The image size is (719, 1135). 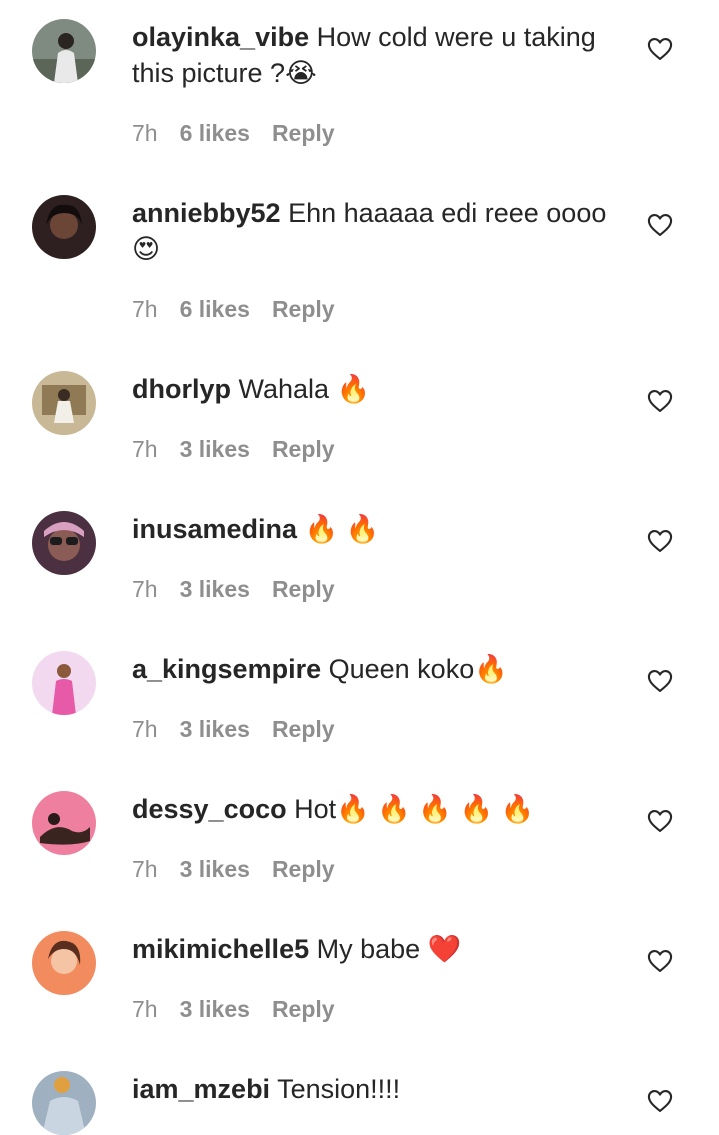 What do you see at coordinates (220, 37) in the screenshot?
I see `comment-username: olayinka_vibe` at bounding box center [220, 37].